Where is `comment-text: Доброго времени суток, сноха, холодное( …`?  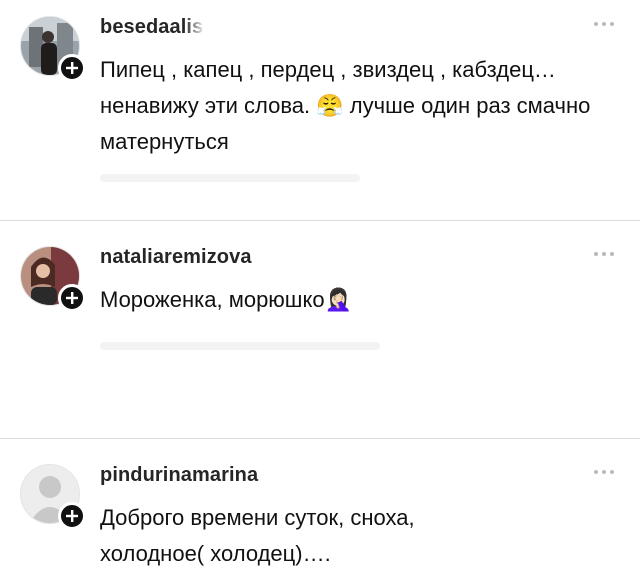 comment-text: Доброго времени суток, сноха, холодное( … is located at coordinates (300, 536).